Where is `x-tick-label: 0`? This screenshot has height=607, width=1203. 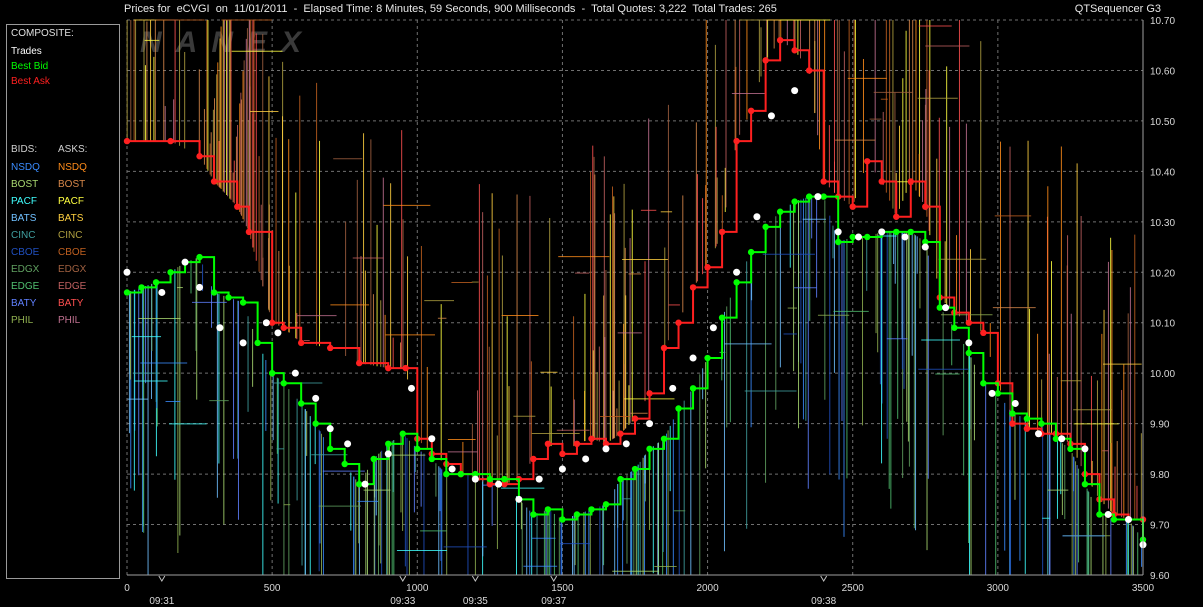
x-tick-label: 0 is located at coordinates (127, 588).